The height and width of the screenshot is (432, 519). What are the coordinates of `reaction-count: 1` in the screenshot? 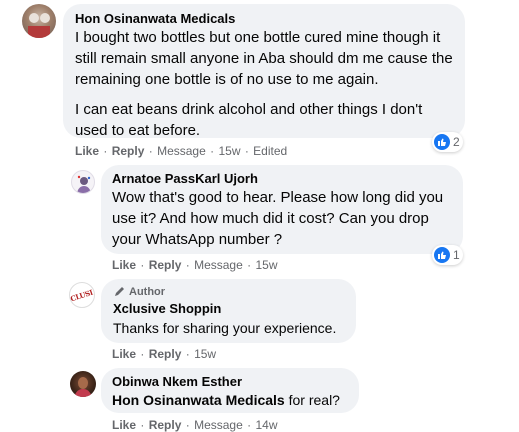 It's located at (447, 255).